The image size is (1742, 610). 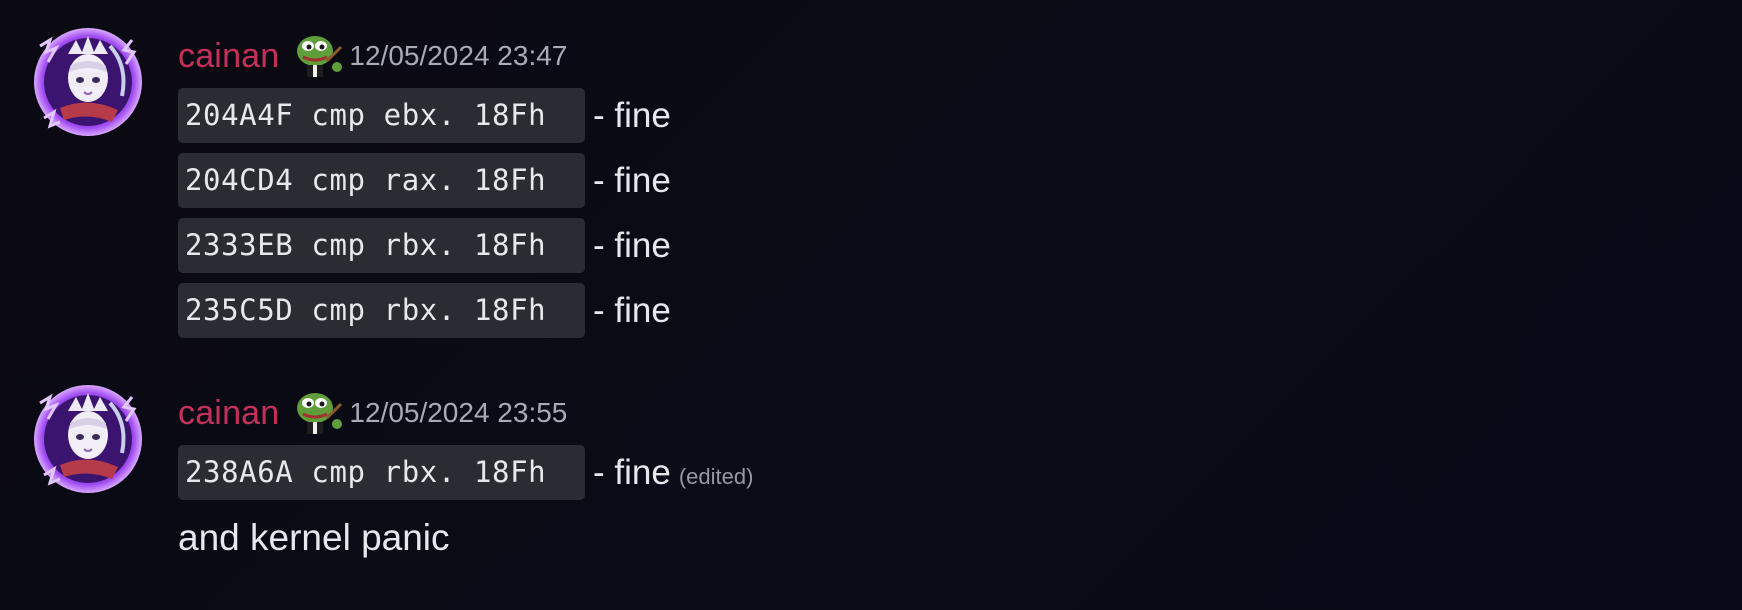 I want to click on inline-code: 204A4F cmp ebx. 18Fh, so click(x=381, y=115).